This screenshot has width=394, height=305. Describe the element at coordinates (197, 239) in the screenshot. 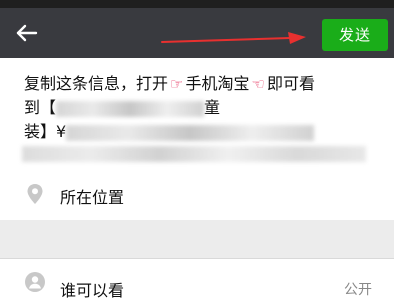

I see `section-divider` at that location.